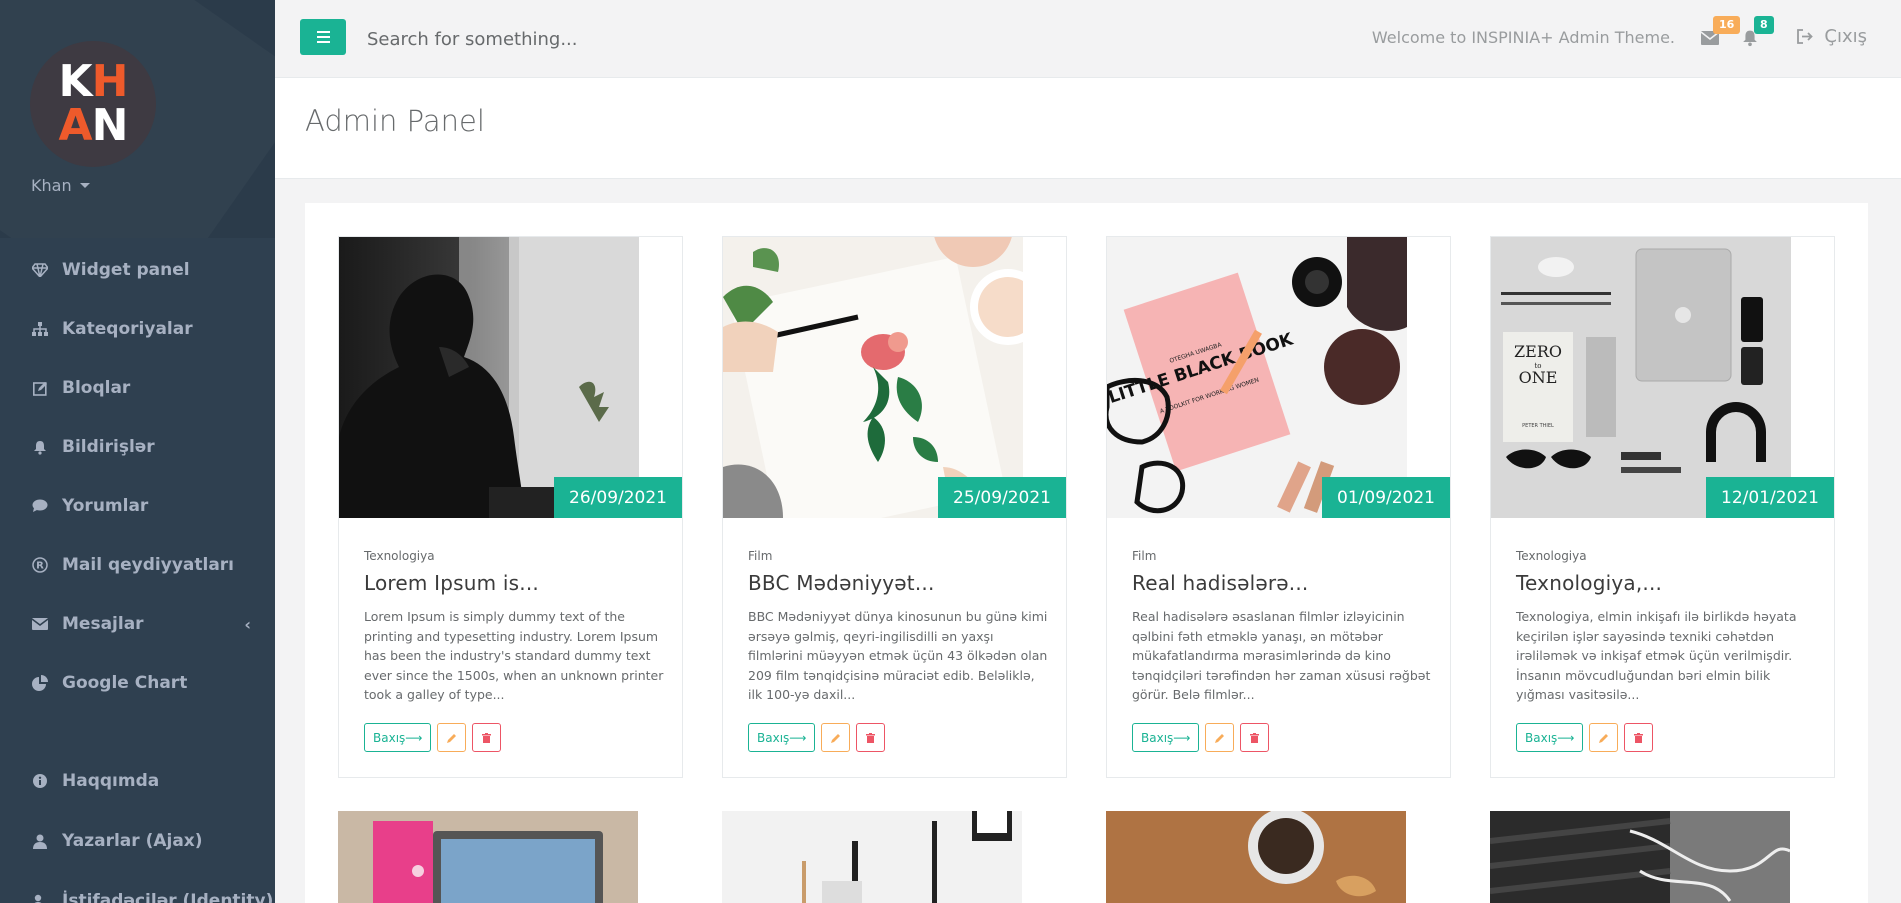  Describe the element at coordinates (618, 497) in the screenshot. I see `post-date: 26/09/2021` at that location.